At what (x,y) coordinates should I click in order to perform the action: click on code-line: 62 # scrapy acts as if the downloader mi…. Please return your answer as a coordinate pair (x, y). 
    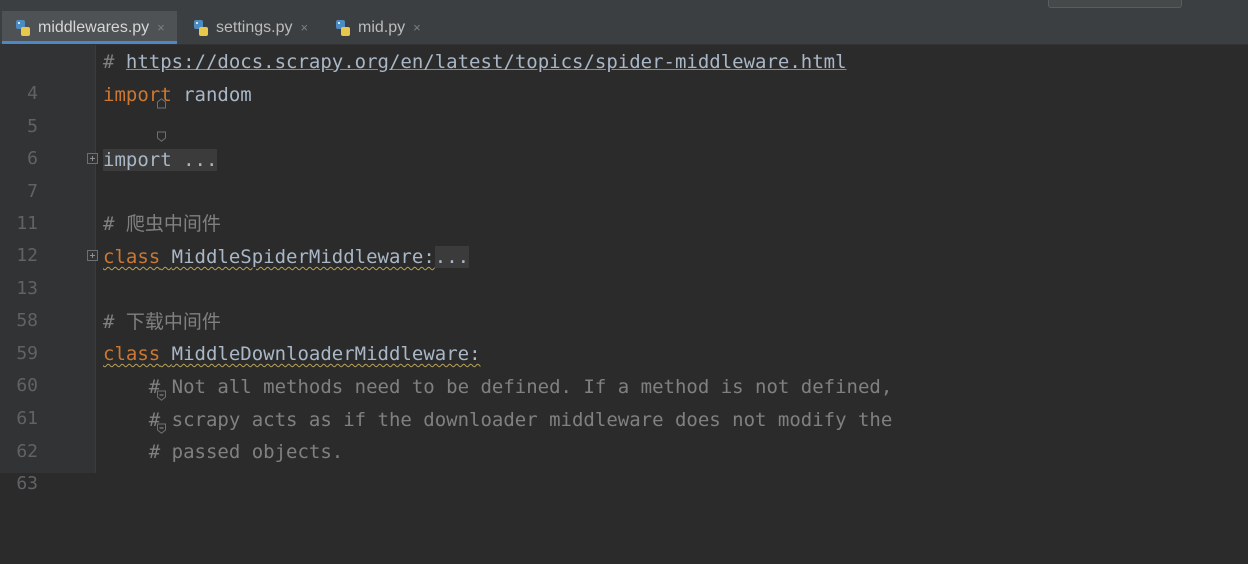
    Looking at the image, I should click on (624, 433).